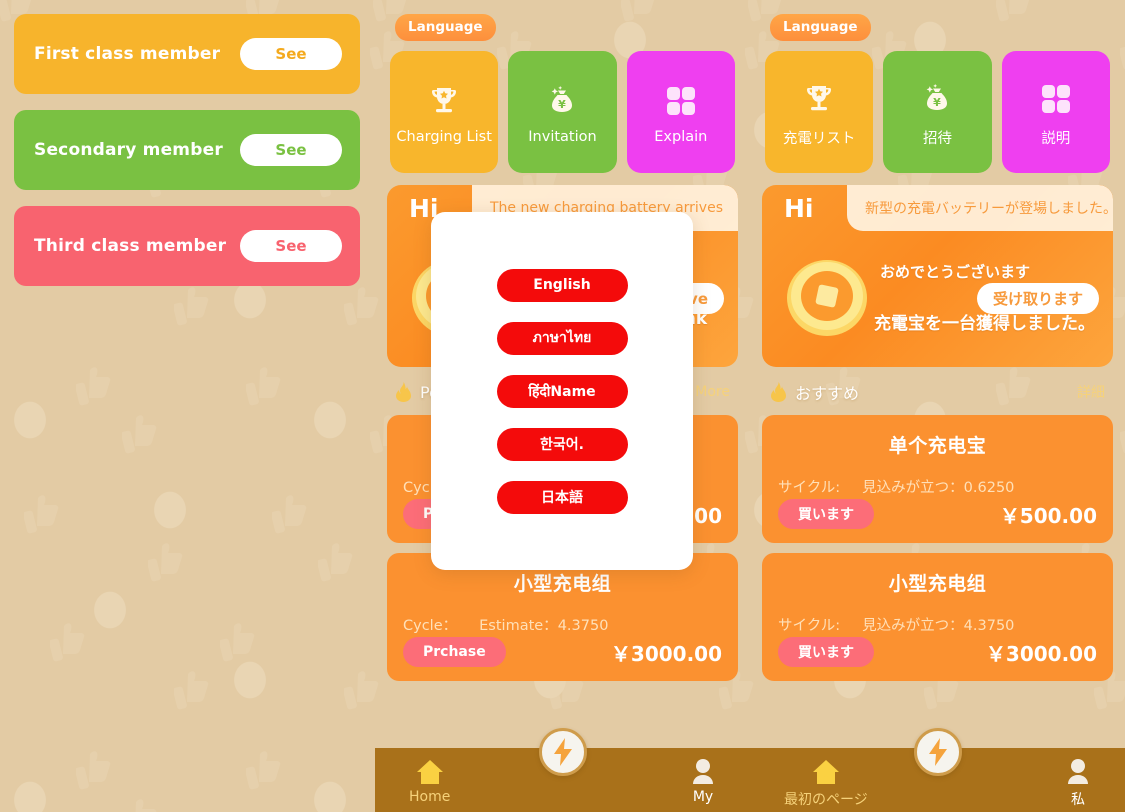 The height and width of the screenshot is (812, 1125). I want to click on shortcut-tiles: 充電リスト ¥ 招待 説明, so click(937, 112).